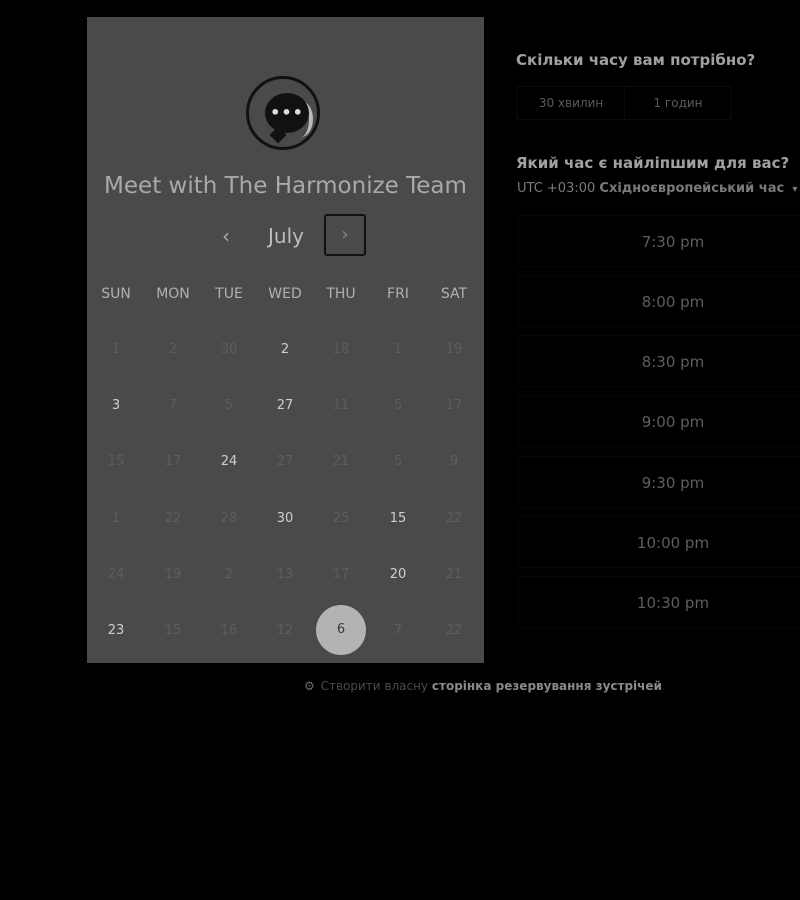 This screenshot has height=900, width=800. Describe the element at coordinates (341, 630) in the screenshot. I see `selected-day: 6` at that location.